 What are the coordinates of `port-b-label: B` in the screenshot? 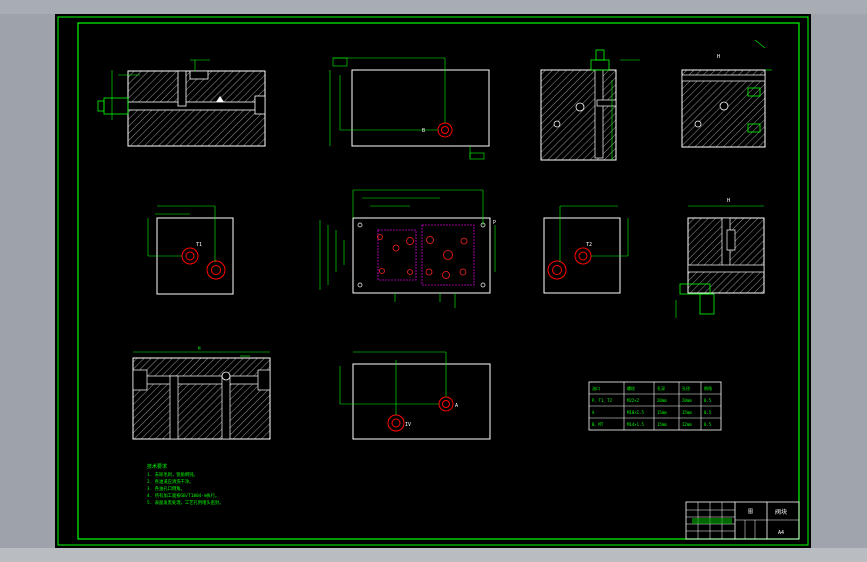 It's located at (423, 131).